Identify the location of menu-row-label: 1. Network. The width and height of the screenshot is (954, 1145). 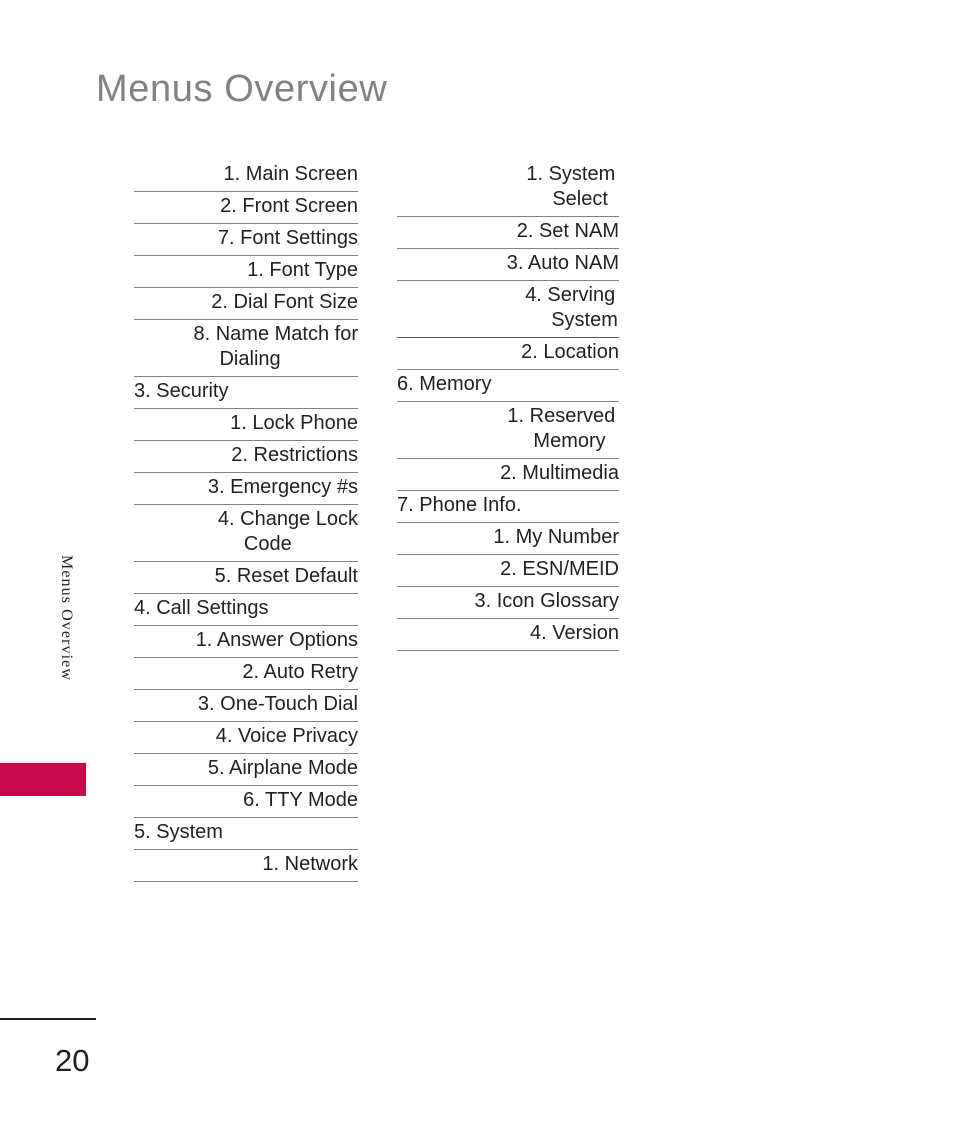
(310, 864).